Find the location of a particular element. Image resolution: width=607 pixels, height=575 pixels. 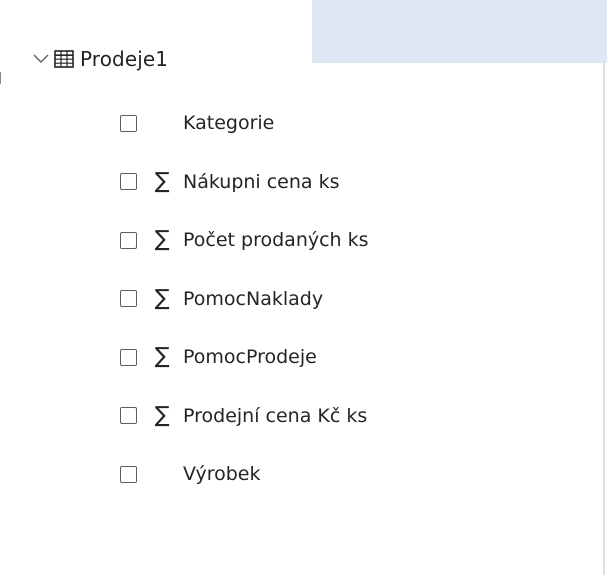

field-label: PomocNaklady is located at coordinates (253, 298).